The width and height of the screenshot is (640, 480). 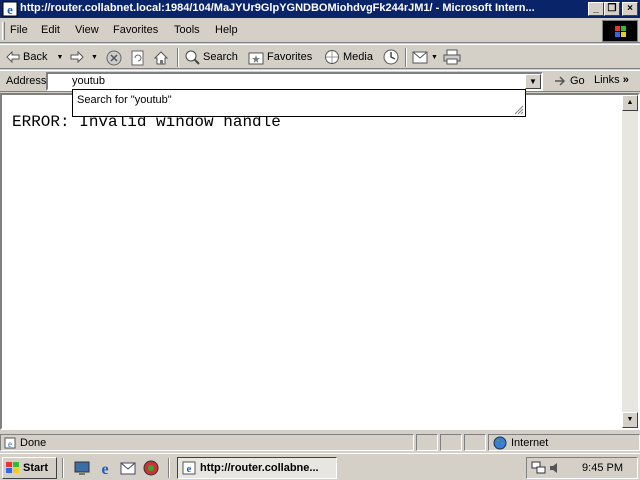 I want to click on menu-tools: Tools, so click(x=187, y=30).